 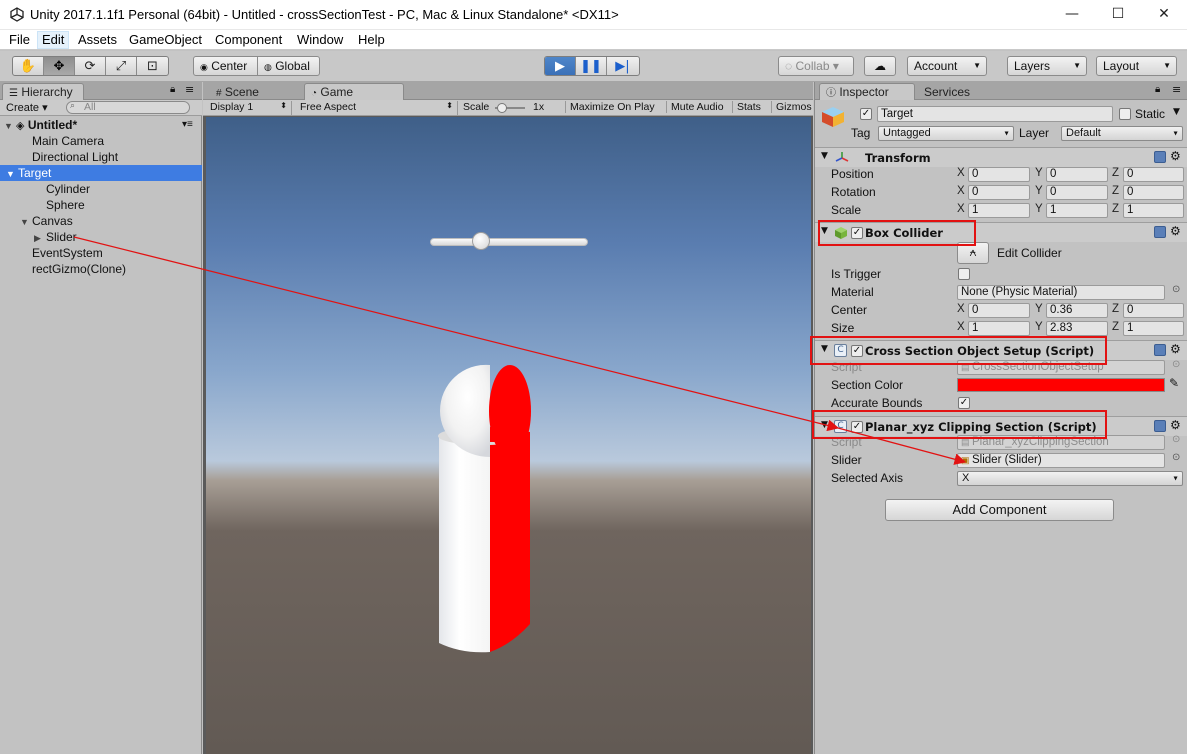 What do you see at coordinates (695, 107) in the screenshot?
I see `mute-audio-toggle: Mute Audio` at bounding box center [695, 107].